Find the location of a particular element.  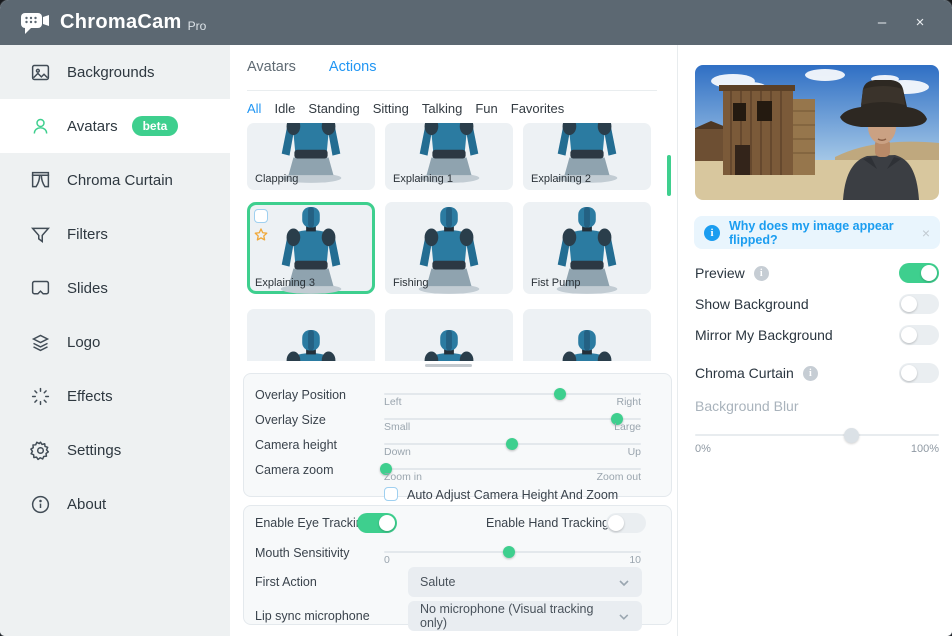

slider-max-label: Zoom out is located at coordinates (618, 477).